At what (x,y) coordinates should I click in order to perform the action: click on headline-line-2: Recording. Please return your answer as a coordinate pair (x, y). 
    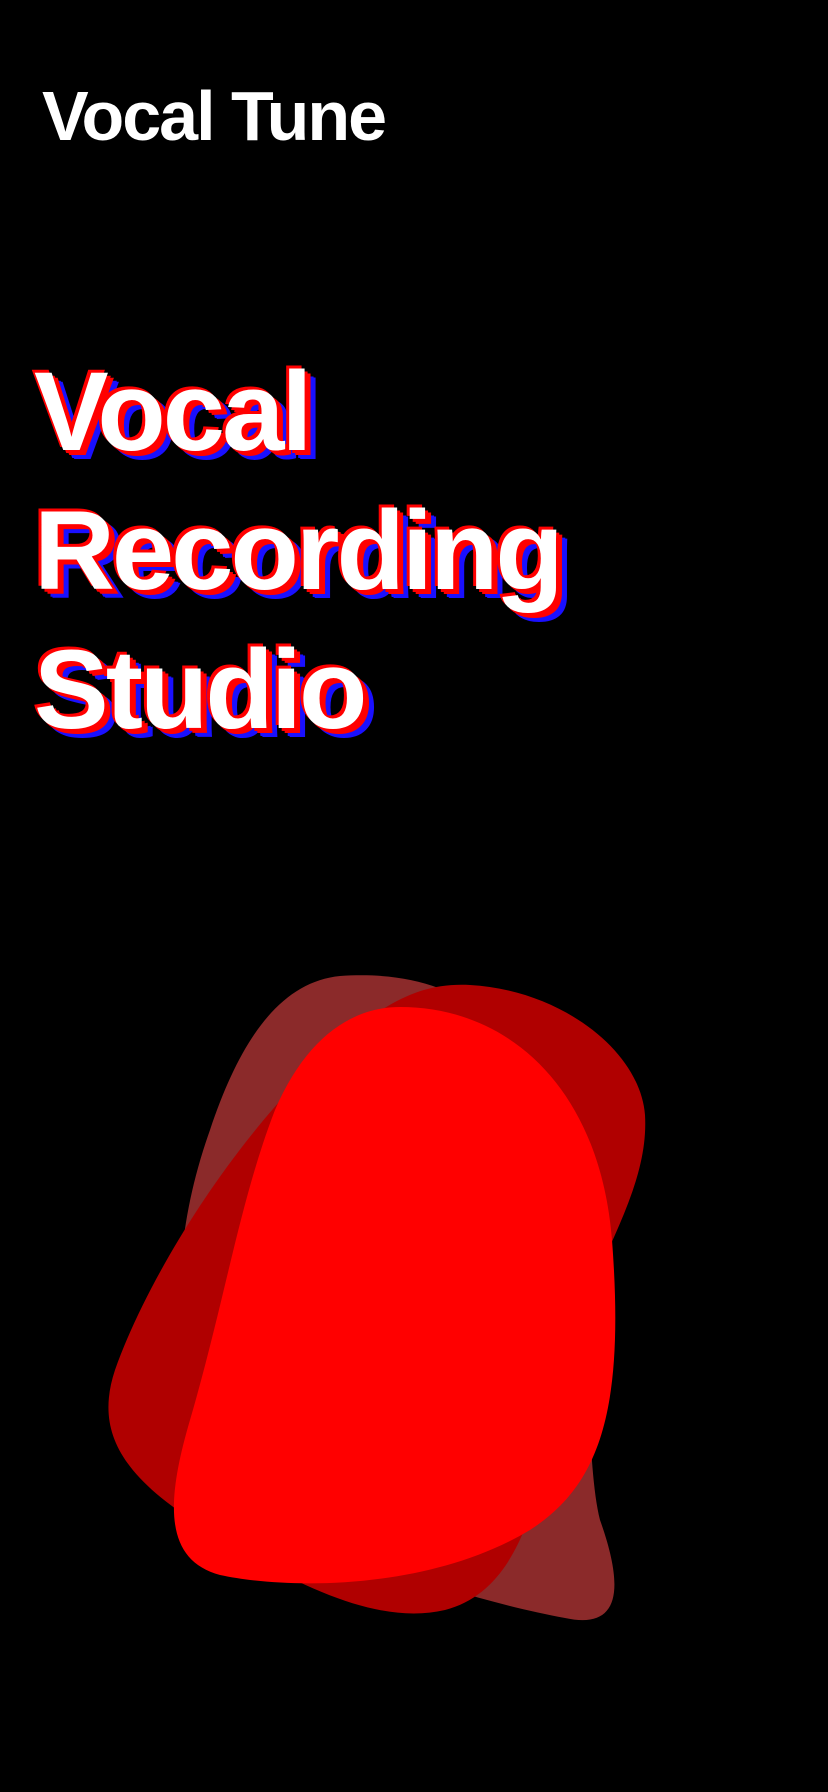
    Looking at the image, I should click on (299, 550).